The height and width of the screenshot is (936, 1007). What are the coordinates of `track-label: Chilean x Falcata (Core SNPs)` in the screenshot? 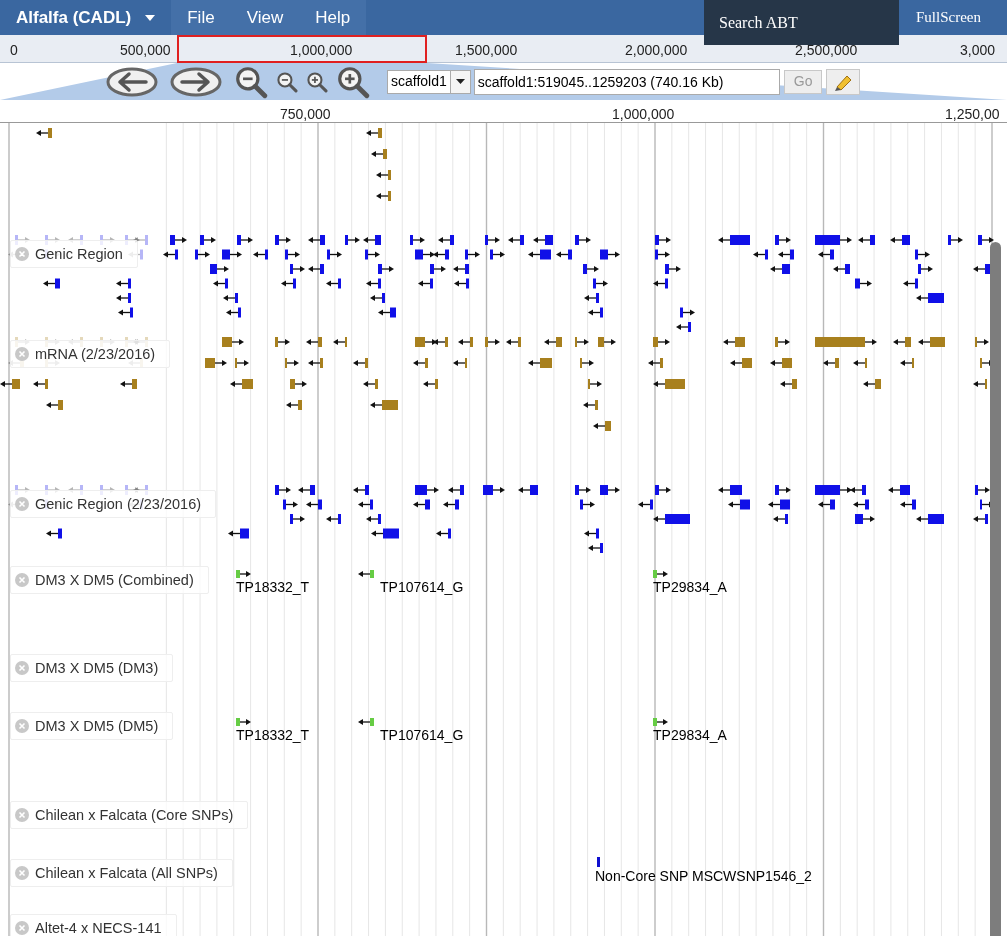 It's located at (129, 815).